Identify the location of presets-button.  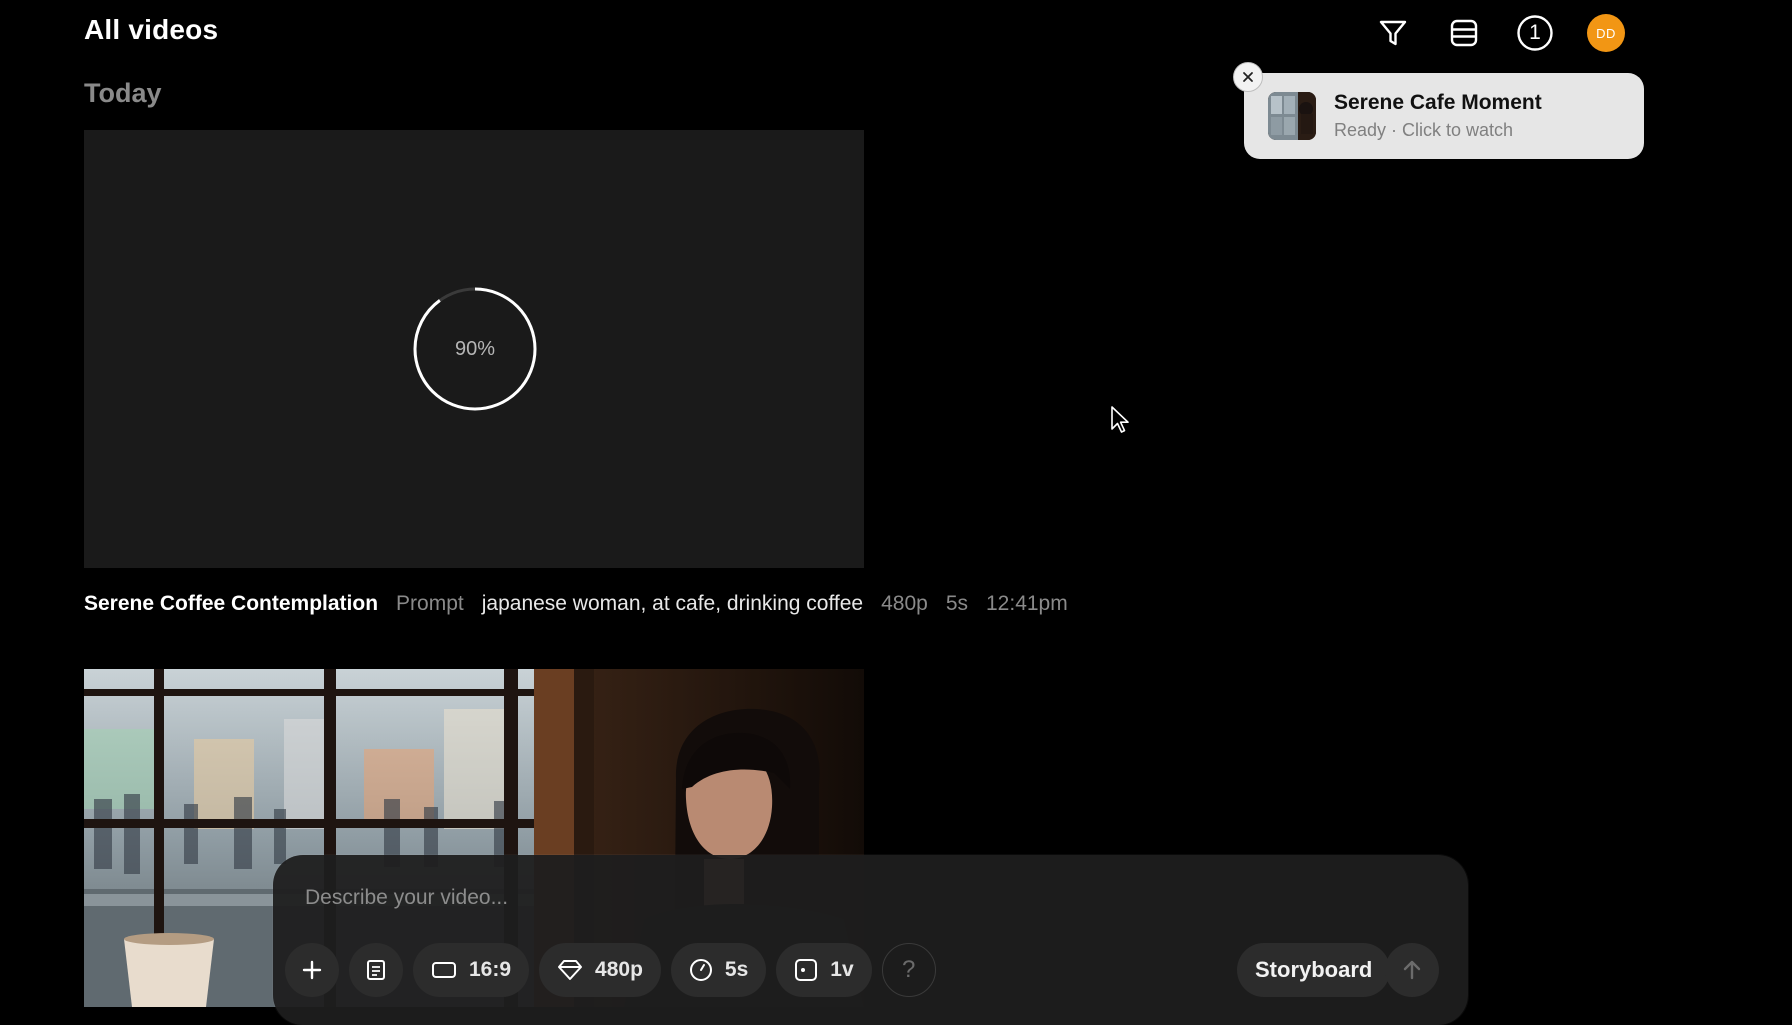
(376, 970).